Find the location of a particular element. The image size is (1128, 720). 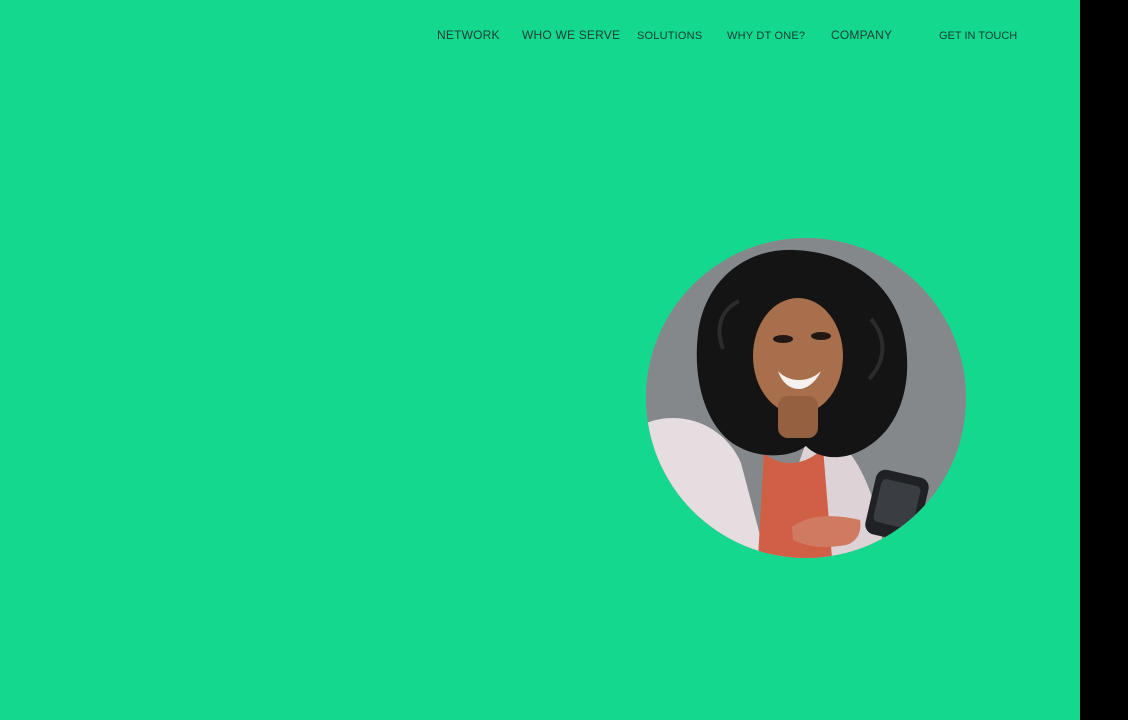

nav-item-solutions: SOLUTIONS is located at coordinates (669, 36).